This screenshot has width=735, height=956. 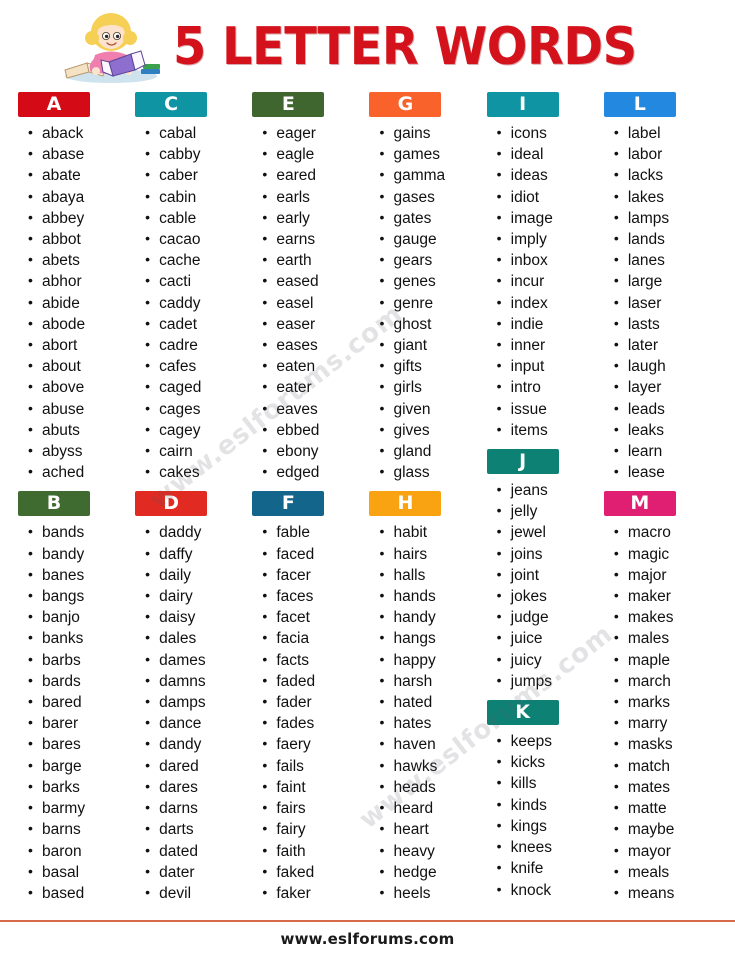 I want to click on word-item: cacti, so click(x=198, y=281).